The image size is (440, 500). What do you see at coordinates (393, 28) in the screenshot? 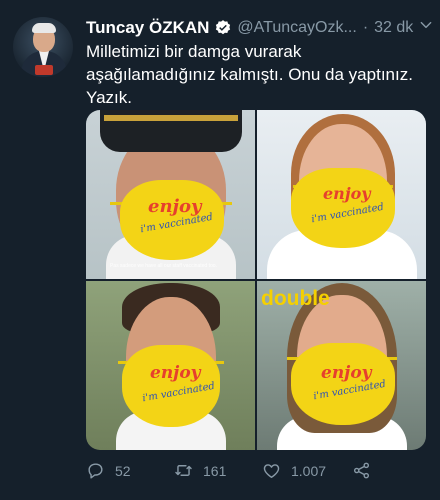
I see `timestamp: 32 dk` at bounding box center [393, 28].